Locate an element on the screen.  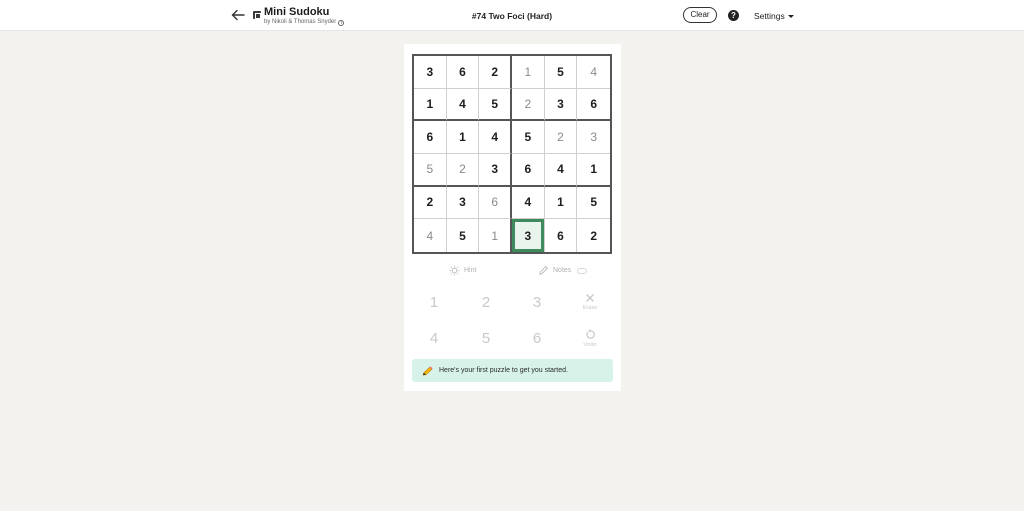
grid-cell-r1-c3: 2 is located at coordinates (495, 72).